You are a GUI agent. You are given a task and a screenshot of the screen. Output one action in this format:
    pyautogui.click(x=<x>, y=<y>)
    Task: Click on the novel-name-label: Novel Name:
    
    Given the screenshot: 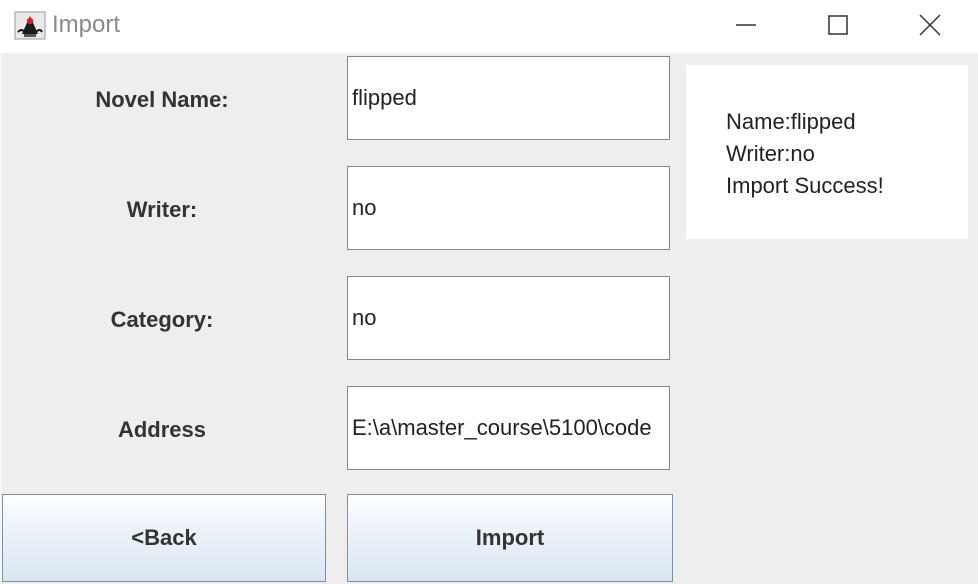 What is the action you would take?
    pyautogui.click(x=162, y=99)
    